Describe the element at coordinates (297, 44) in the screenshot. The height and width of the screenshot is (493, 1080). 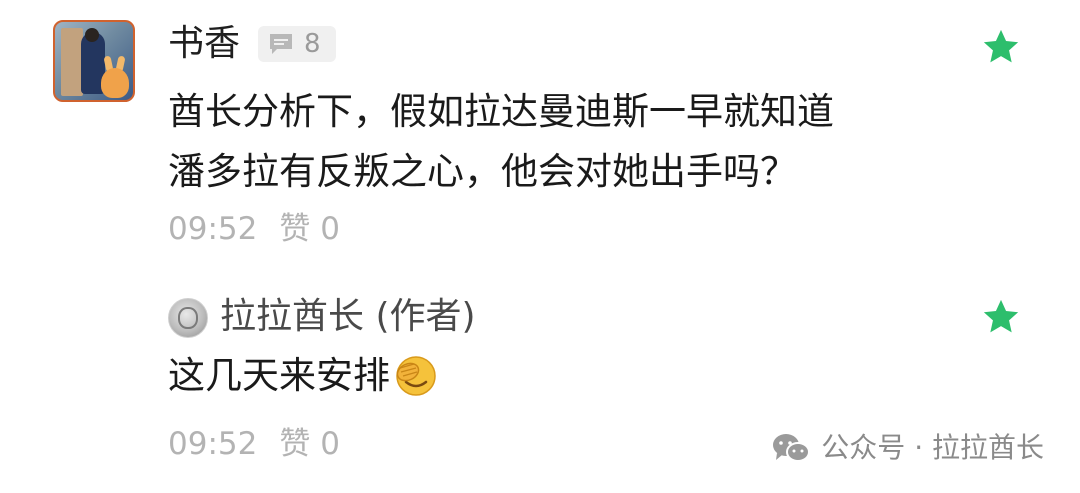
I see `reply-count-badge: 8` at that location.